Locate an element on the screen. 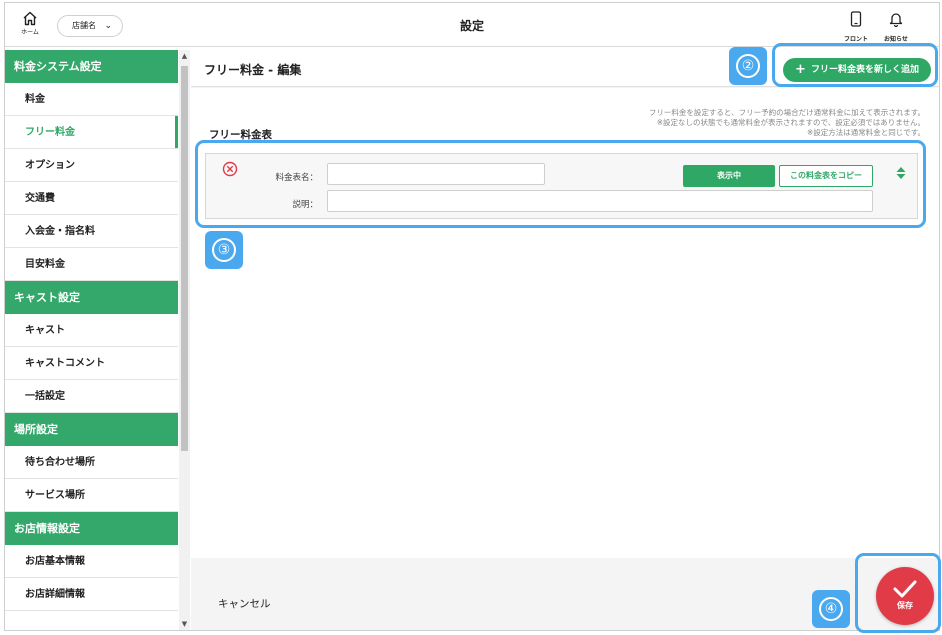  highlight-price-table is located at coordinates (560, 184).